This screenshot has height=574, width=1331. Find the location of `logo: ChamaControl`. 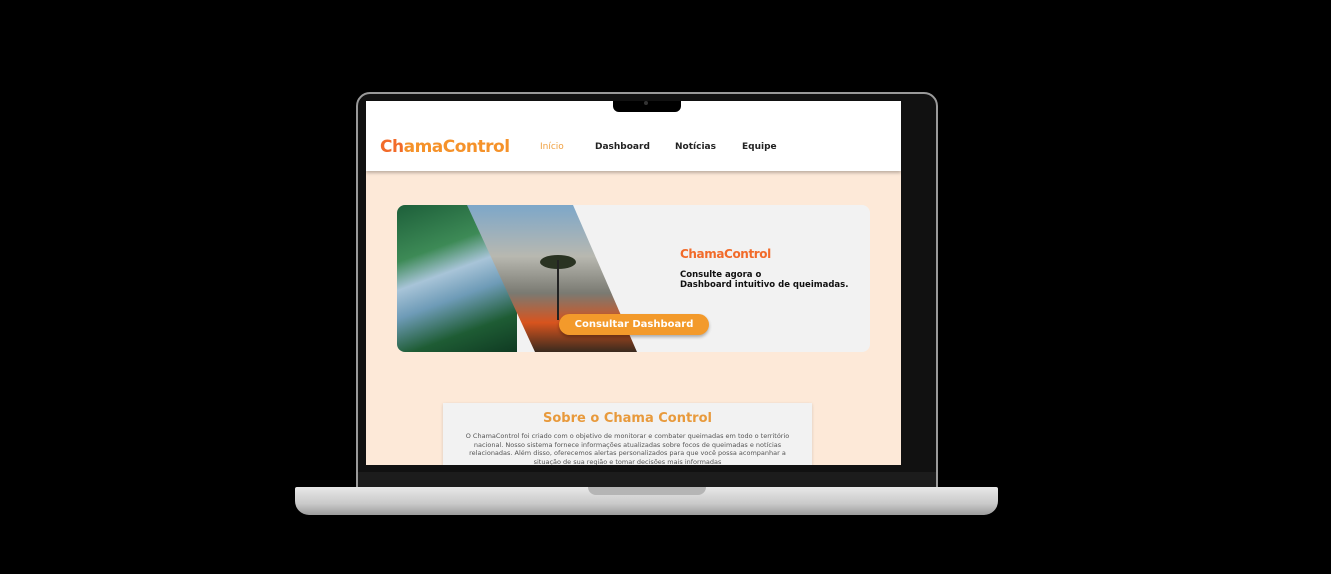

logo: ChamaControl is located at coordinates (445, 147).